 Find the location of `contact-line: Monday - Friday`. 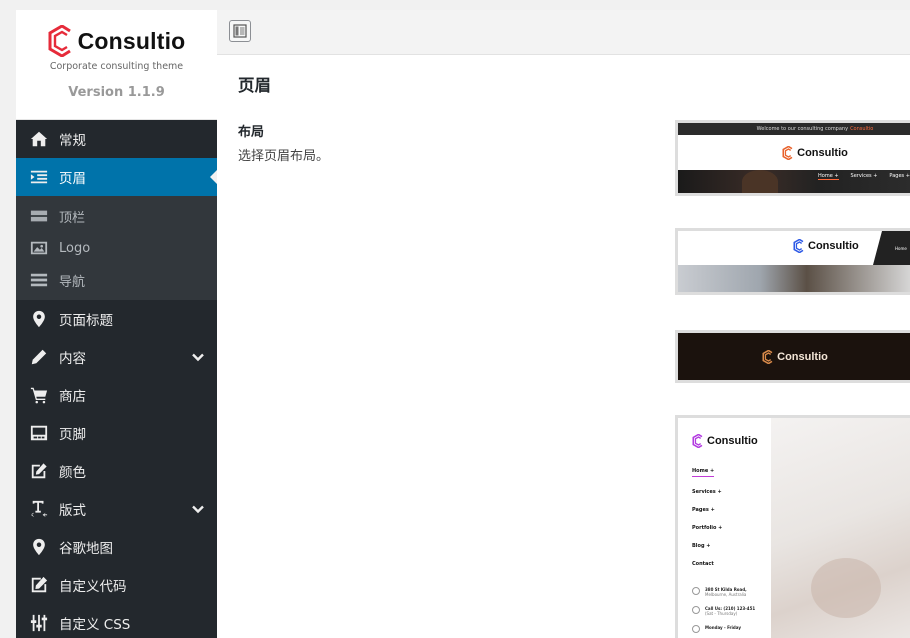

contact-line: Monday - Friday is located at coordinates (723, 627).